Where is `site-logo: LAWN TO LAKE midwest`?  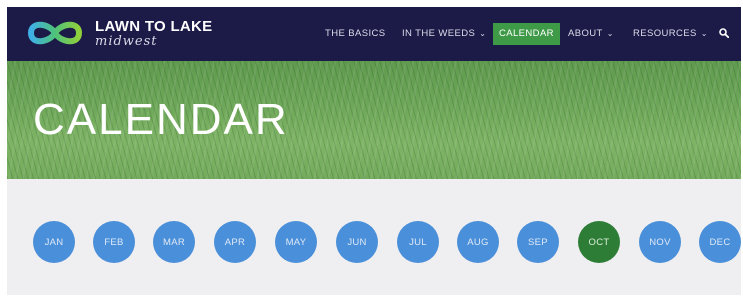 site-logo: LAWN TO LAKE midwest is located at coordinates (117, 33).